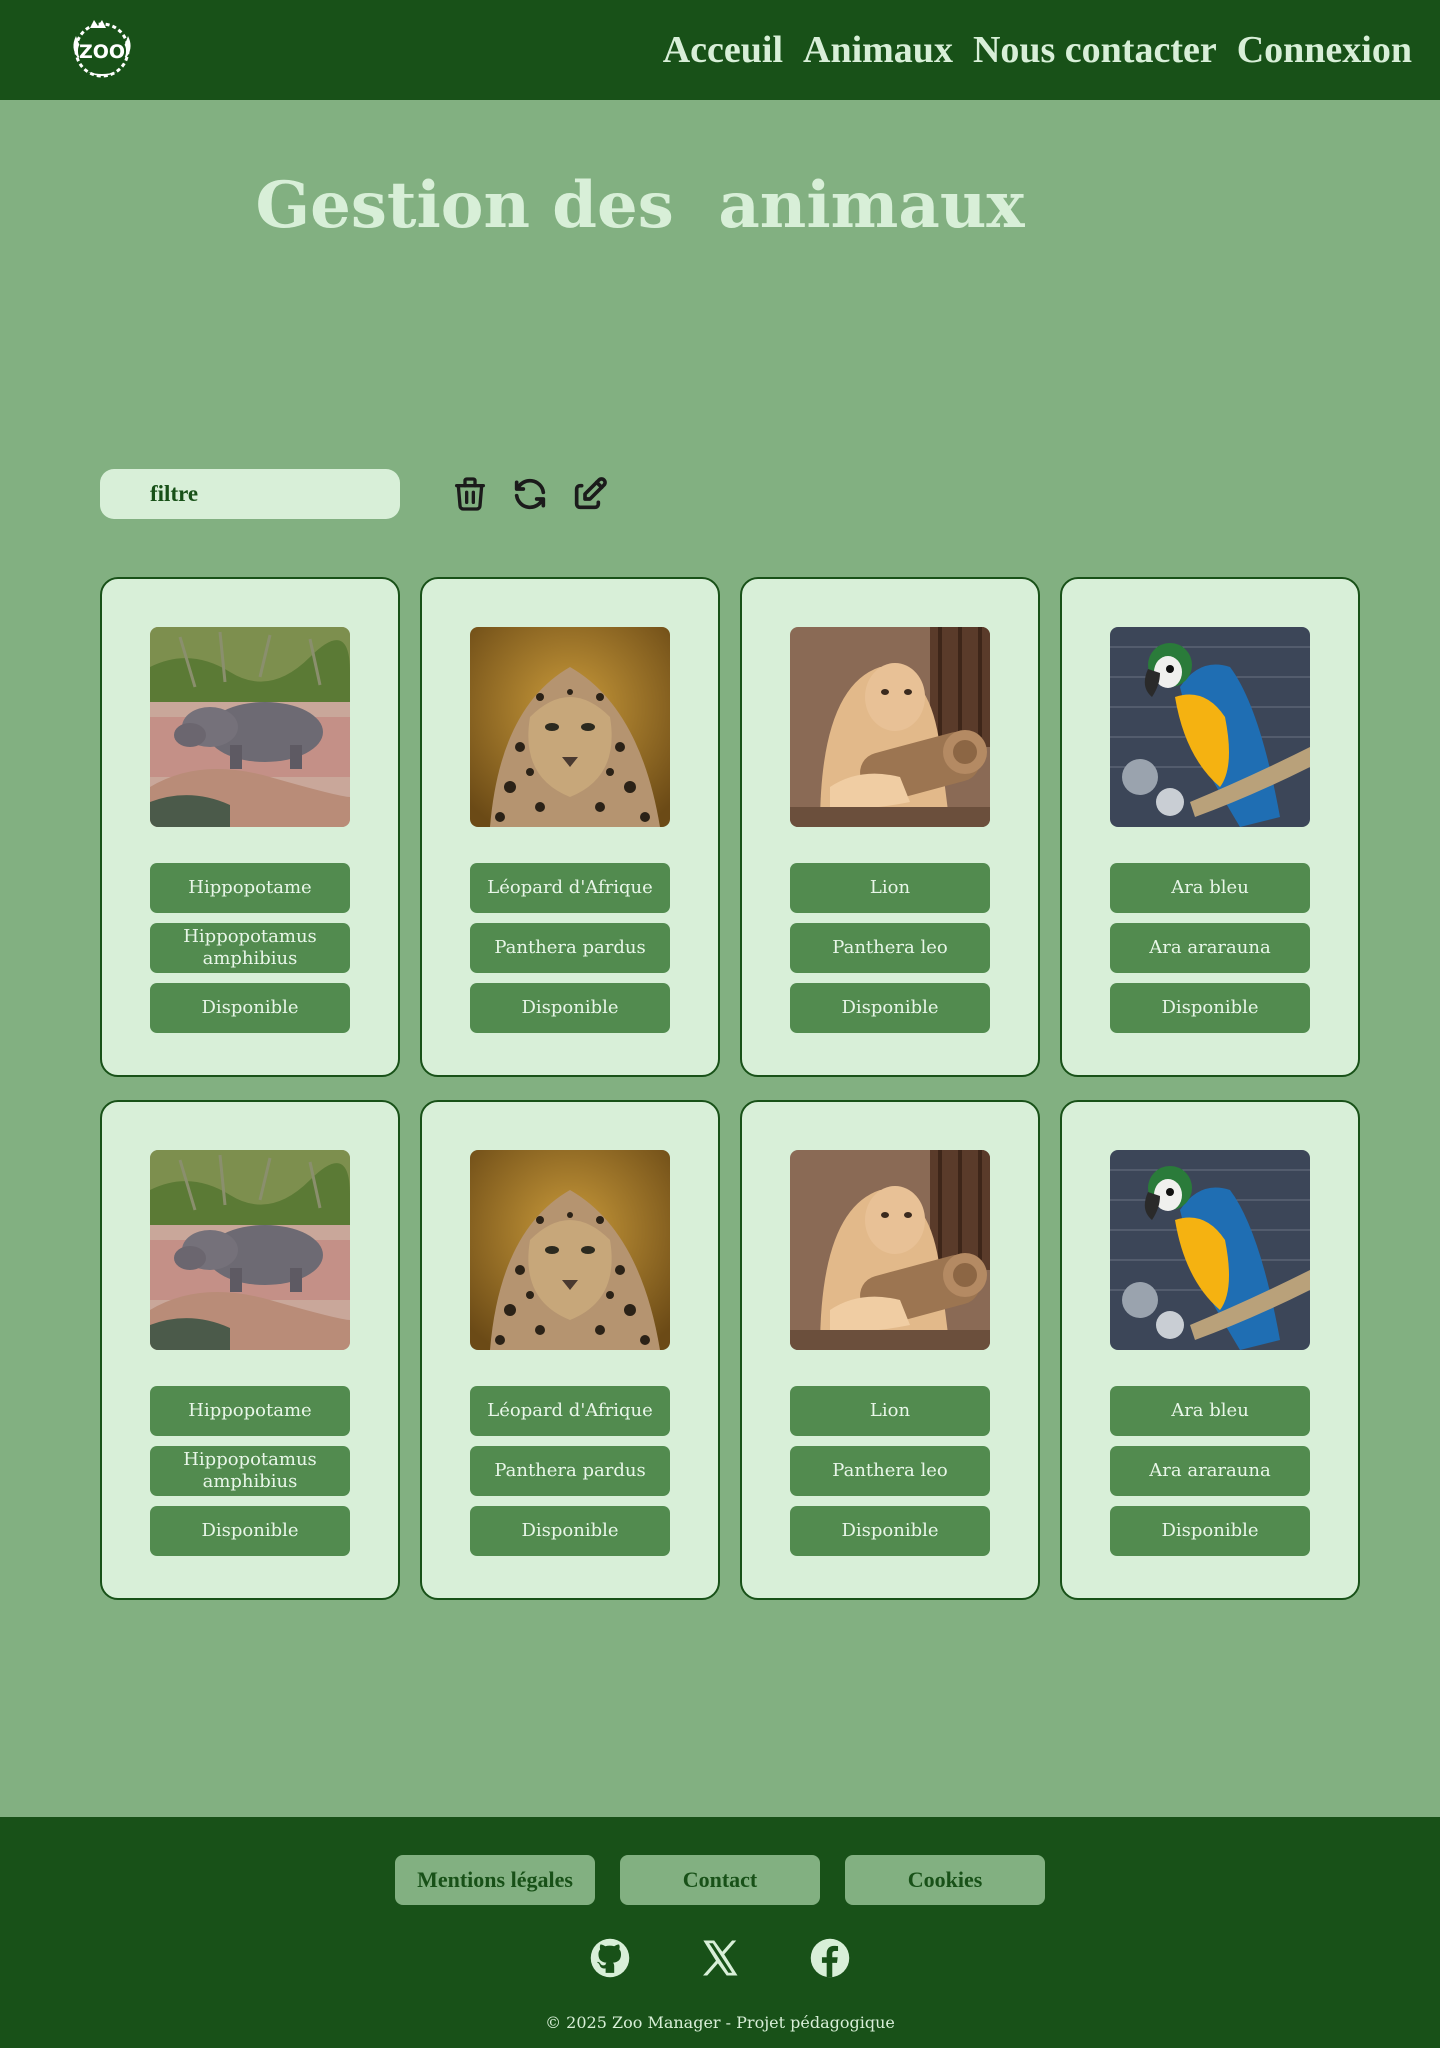 The height and width of the screenshot is (2048, 1440). Describe the element at coordinates (1095, 50) in the screenshot. I see `nav-contact: Nous contacter` at that location.